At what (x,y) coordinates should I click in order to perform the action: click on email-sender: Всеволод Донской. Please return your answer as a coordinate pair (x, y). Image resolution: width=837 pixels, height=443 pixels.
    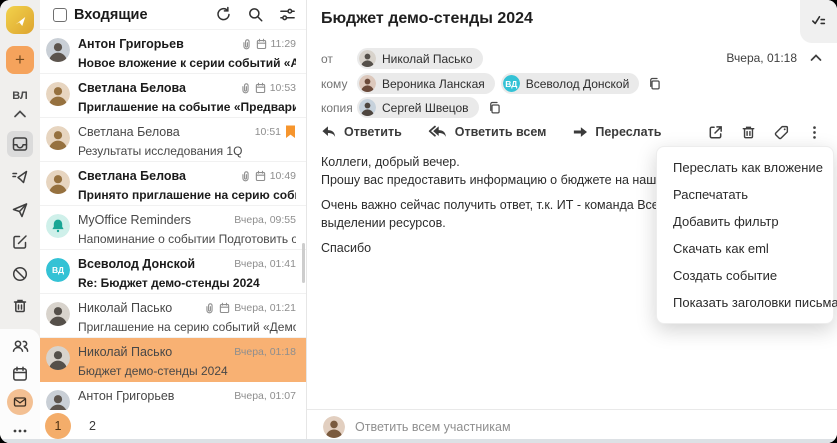
    Looking at the image, I should click on (137, 264).